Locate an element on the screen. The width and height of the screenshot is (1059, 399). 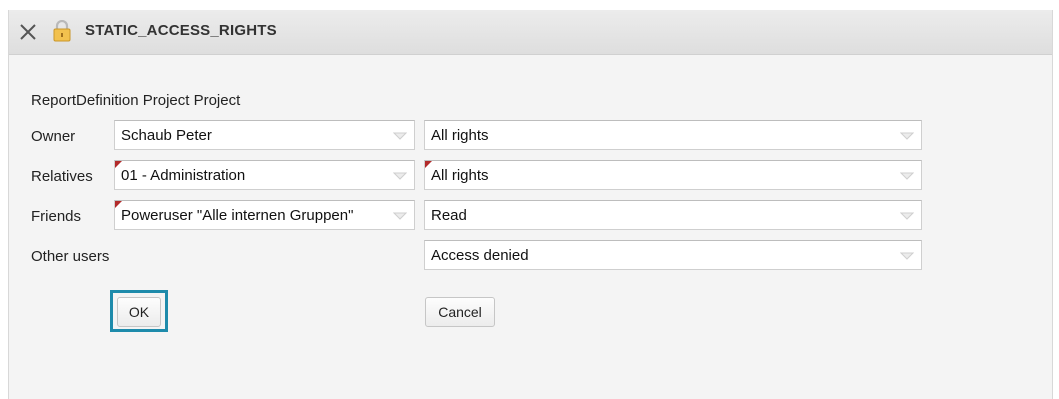
friends-member-select: Poweruser "Alle internen Gruppen" is located at coordinates (264, 215).